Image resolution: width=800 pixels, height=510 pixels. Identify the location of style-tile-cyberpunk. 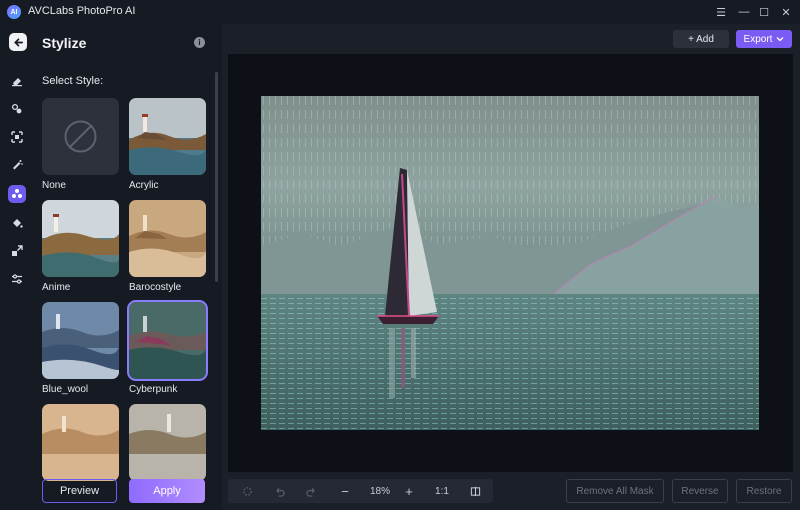
(167, 340).